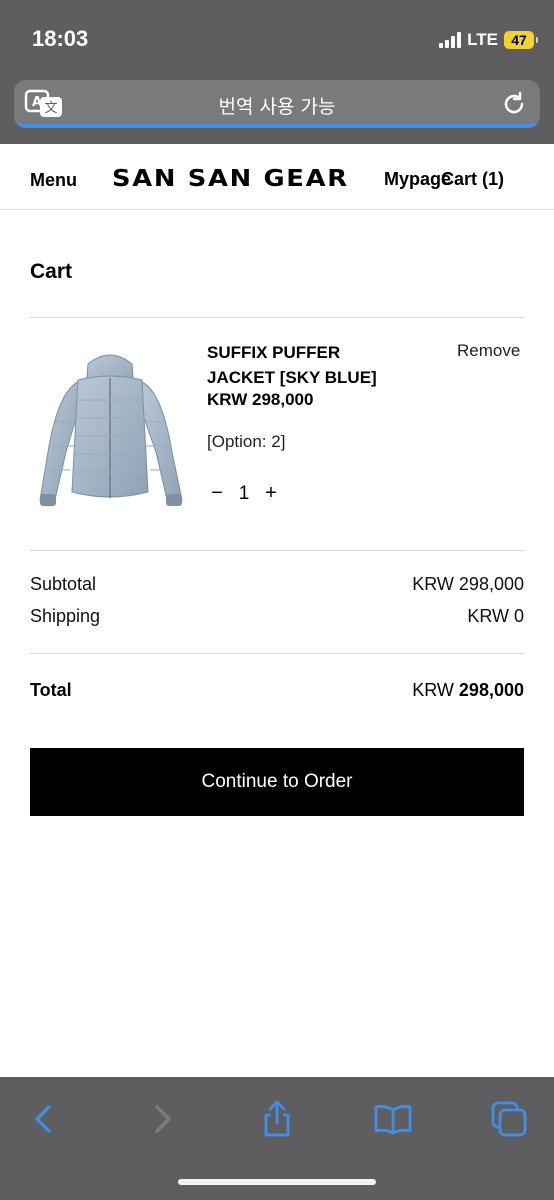  Describe the element at coordinates (277, 584) in the screenshot. I see `subtotal-row: Subtotal KRW 298,000` at that location.